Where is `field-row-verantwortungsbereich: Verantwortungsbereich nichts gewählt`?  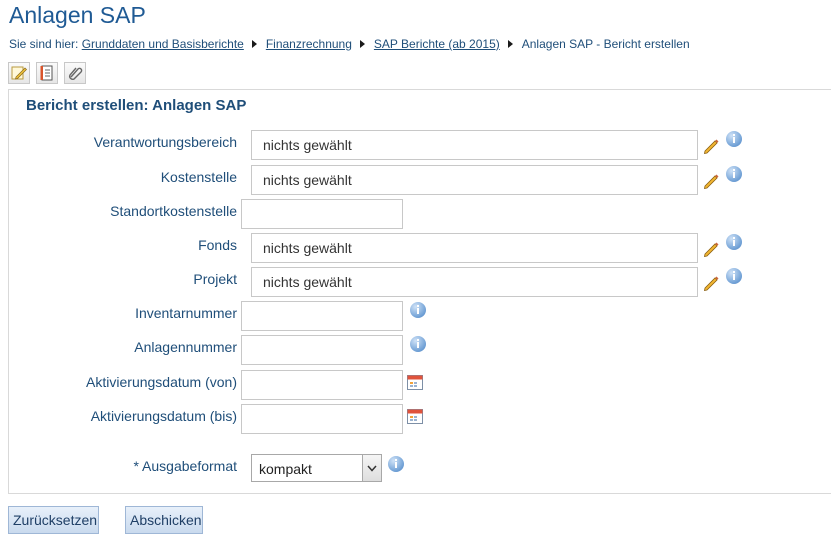
field-row-verantwortungsbereich: Verantwortungsbereich nichts gewählt is located at coordinates (415, 145).